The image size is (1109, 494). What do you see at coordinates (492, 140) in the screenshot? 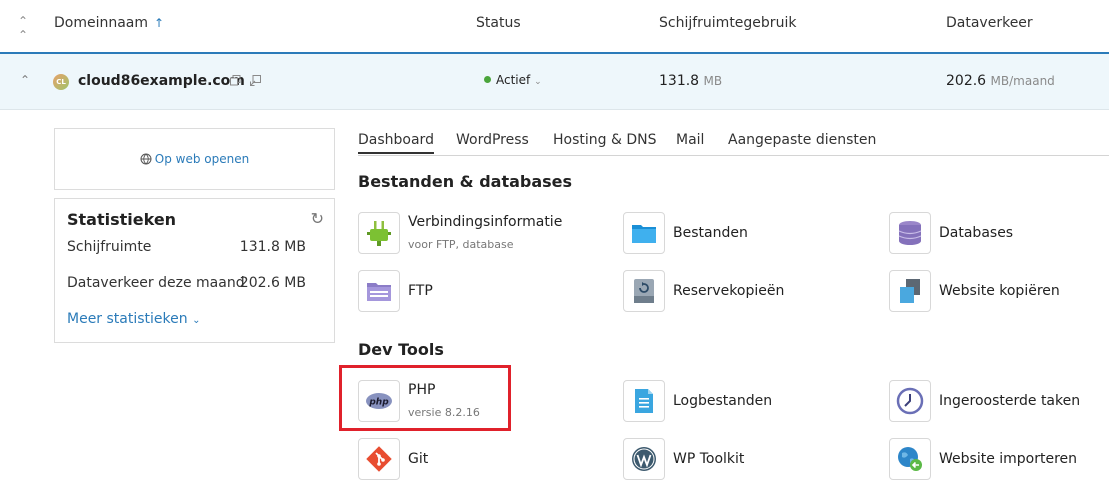
I see `tab-wordpress: WordPress` at bounding box center [492, 140].